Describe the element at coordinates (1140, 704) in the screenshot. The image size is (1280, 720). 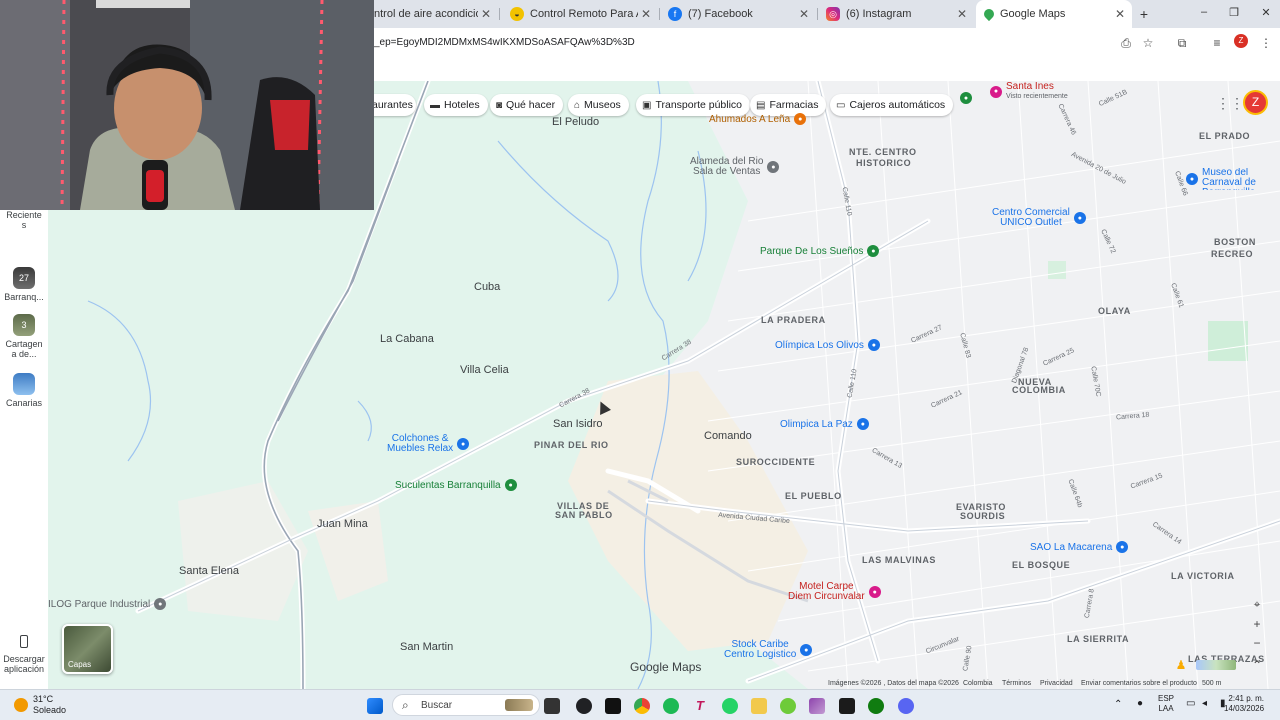
I see `microphone-icon: ●` at that location.